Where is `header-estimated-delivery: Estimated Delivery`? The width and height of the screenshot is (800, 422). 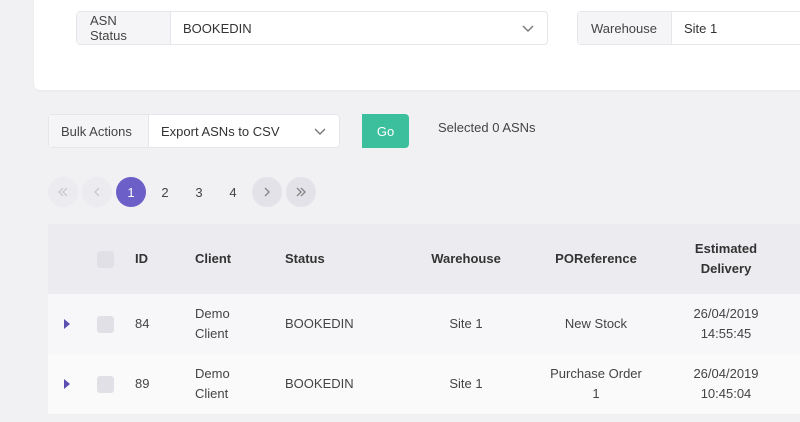
header-estimated-delivery: Estimated Delivery is located at coordinates (726, 259).